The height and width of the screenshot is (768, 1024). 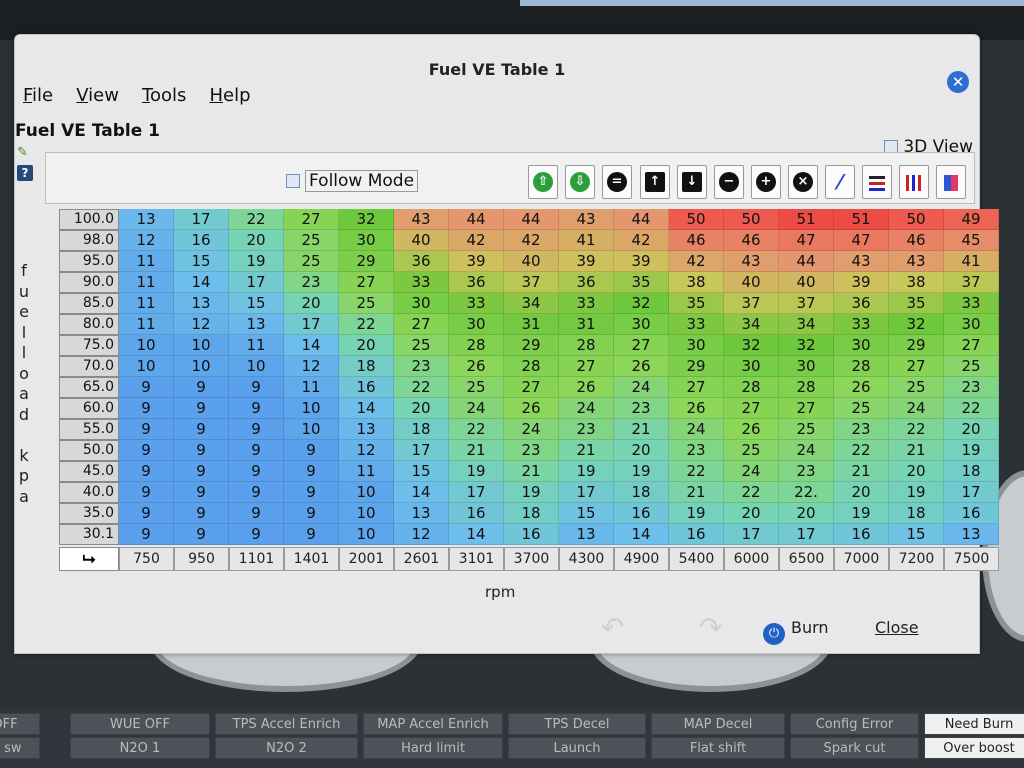 I want to click on set-value-button: =, so click(x=617, y=182).